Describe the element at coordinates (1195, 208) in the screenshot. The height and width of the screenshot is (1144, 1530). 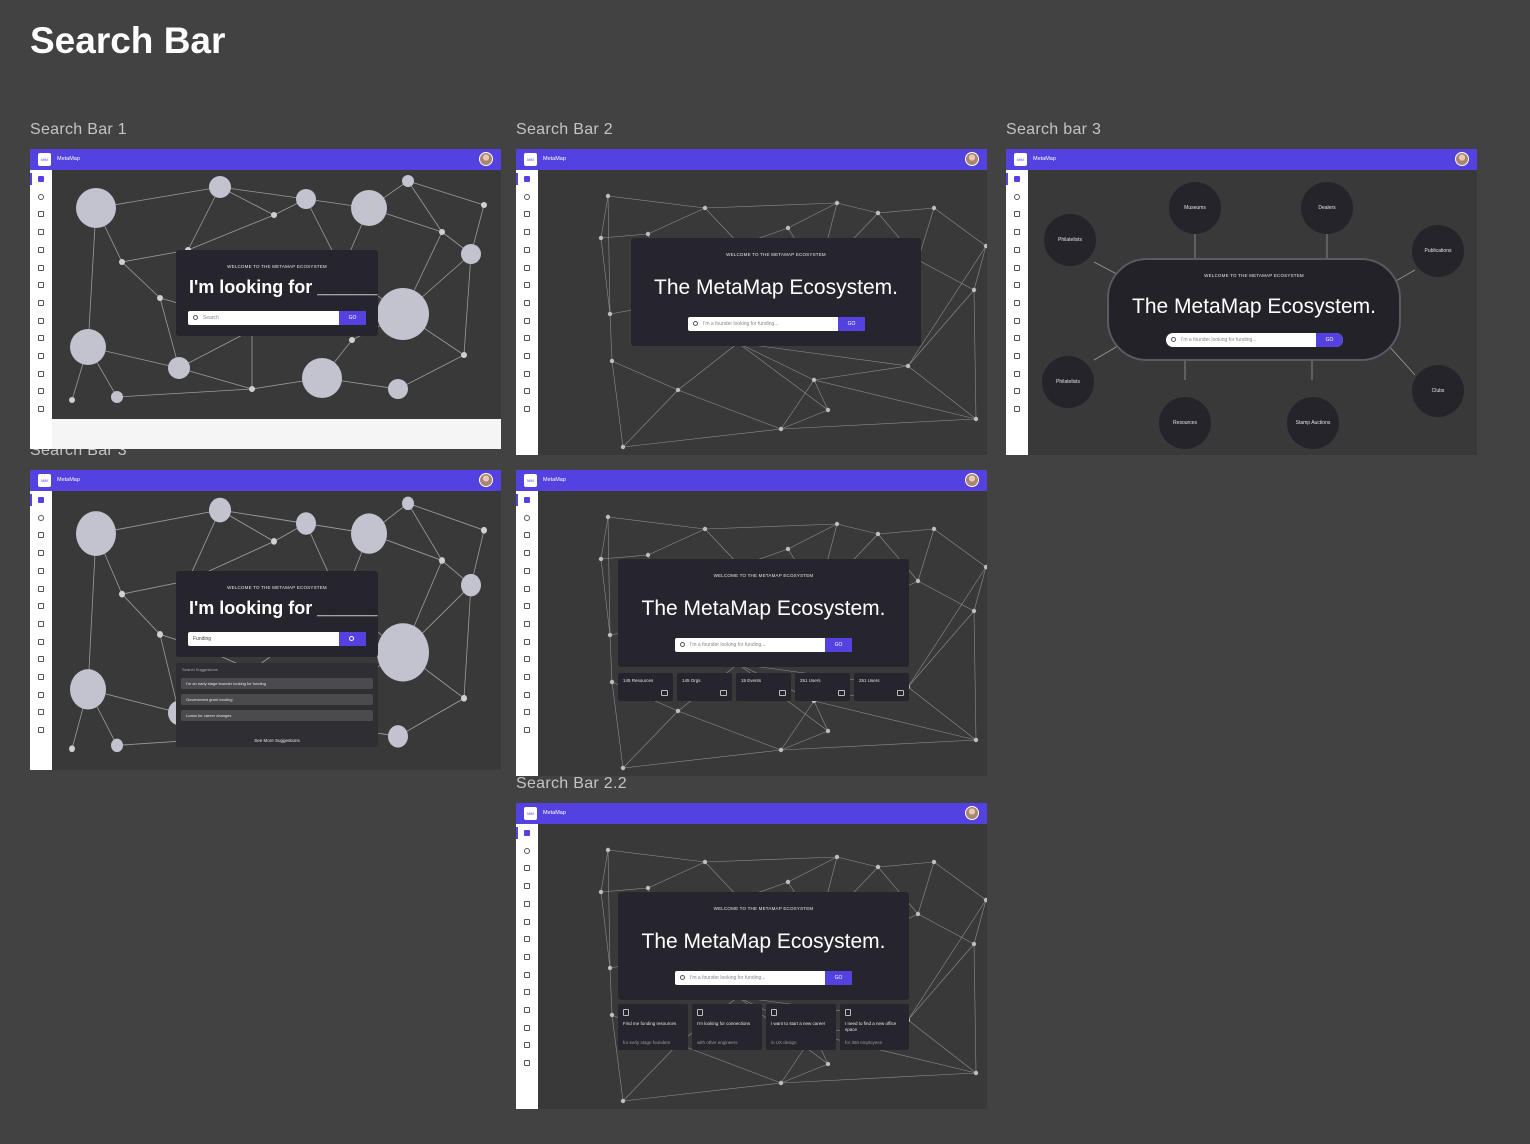
I see `node-museums: Museums` at that location.